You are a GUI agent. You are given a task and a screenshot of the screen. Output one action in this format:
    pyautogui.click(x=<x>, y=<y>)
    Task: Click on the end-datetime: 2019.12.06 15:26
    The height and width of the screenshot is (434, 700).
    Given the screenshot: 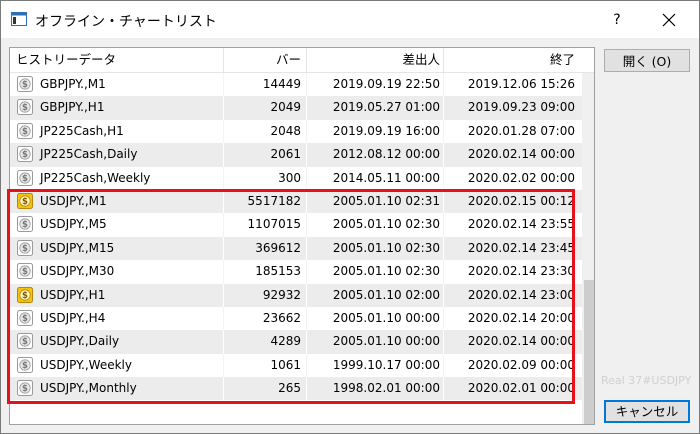 What is the action you would take?
    pyautogui.click(x=521, y=84)
    